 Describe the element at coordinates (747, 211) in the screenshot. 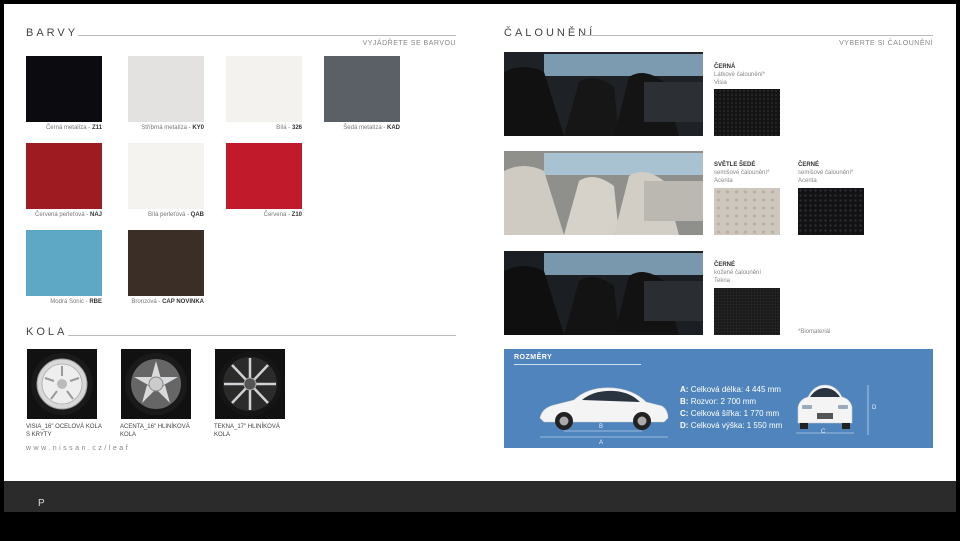

I see `fabric-swatch-light-grey-suede` at that location.